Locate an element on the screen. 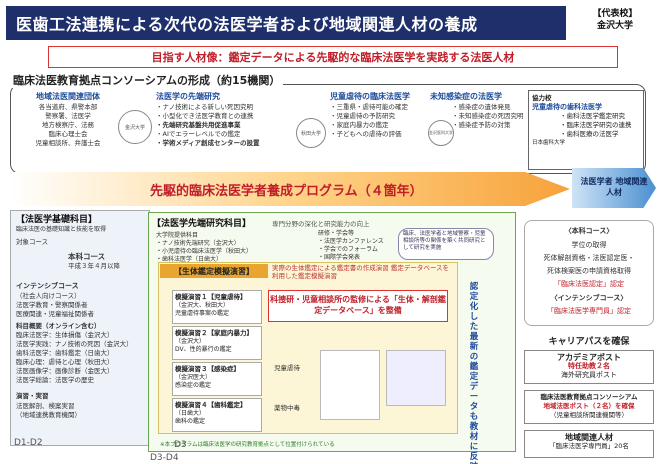  exercise-card: 模擬演習１【児童虐待】 （金沢大、秋田大） 児童虐待事案の鑑定 is located at coordinates (217, 307).